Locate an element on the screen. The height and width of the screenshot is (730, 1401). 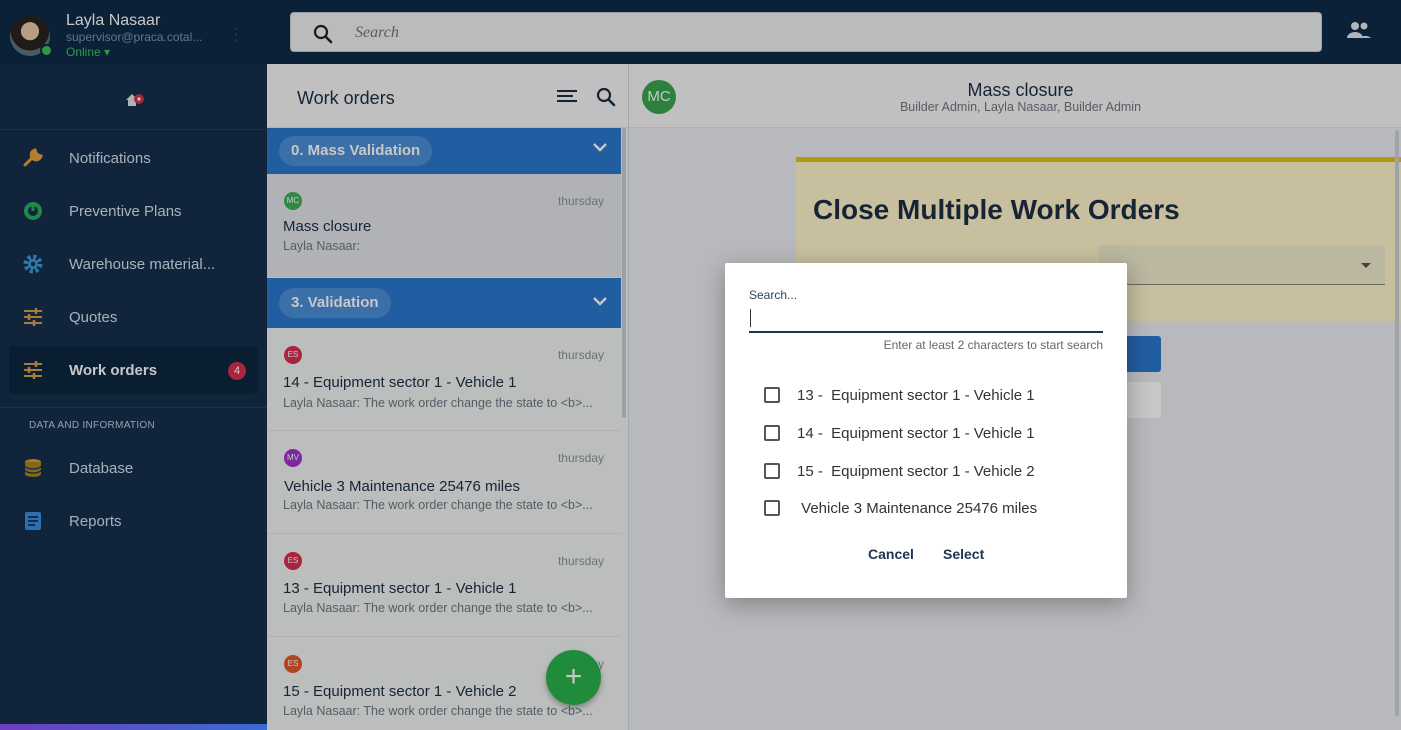
option-label: 15 - Equipment sector 1 - Vehicle 2 is located at coordinates (916, 471).